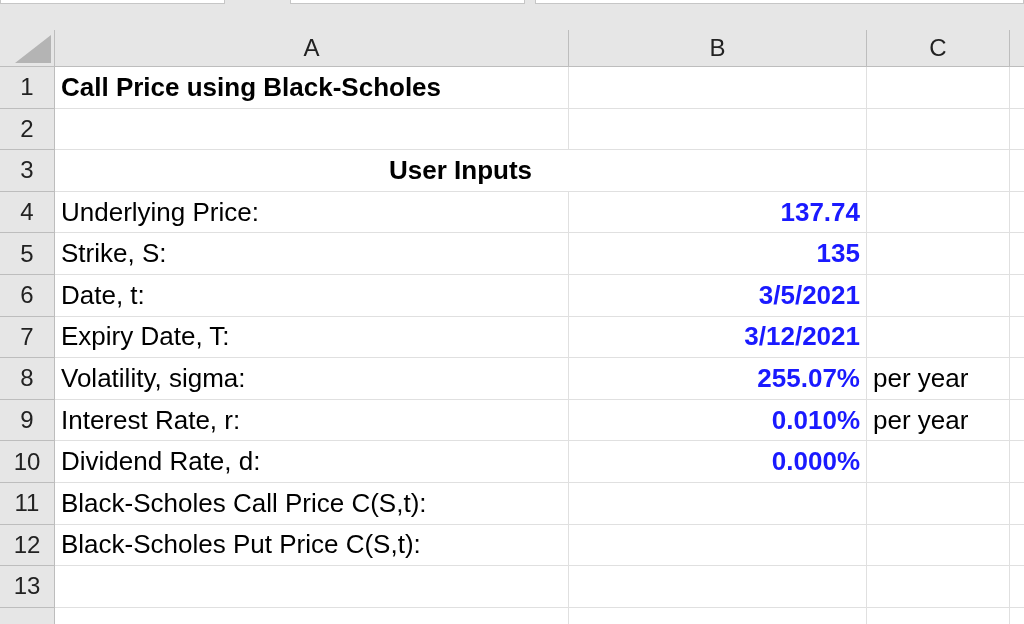 Image resolution: width=1024 pixels, height=624 pixels. What do you see at coordinates (27, 462) in the screenshot?
I see `row-header: 10` at bounding box center [27, 462].